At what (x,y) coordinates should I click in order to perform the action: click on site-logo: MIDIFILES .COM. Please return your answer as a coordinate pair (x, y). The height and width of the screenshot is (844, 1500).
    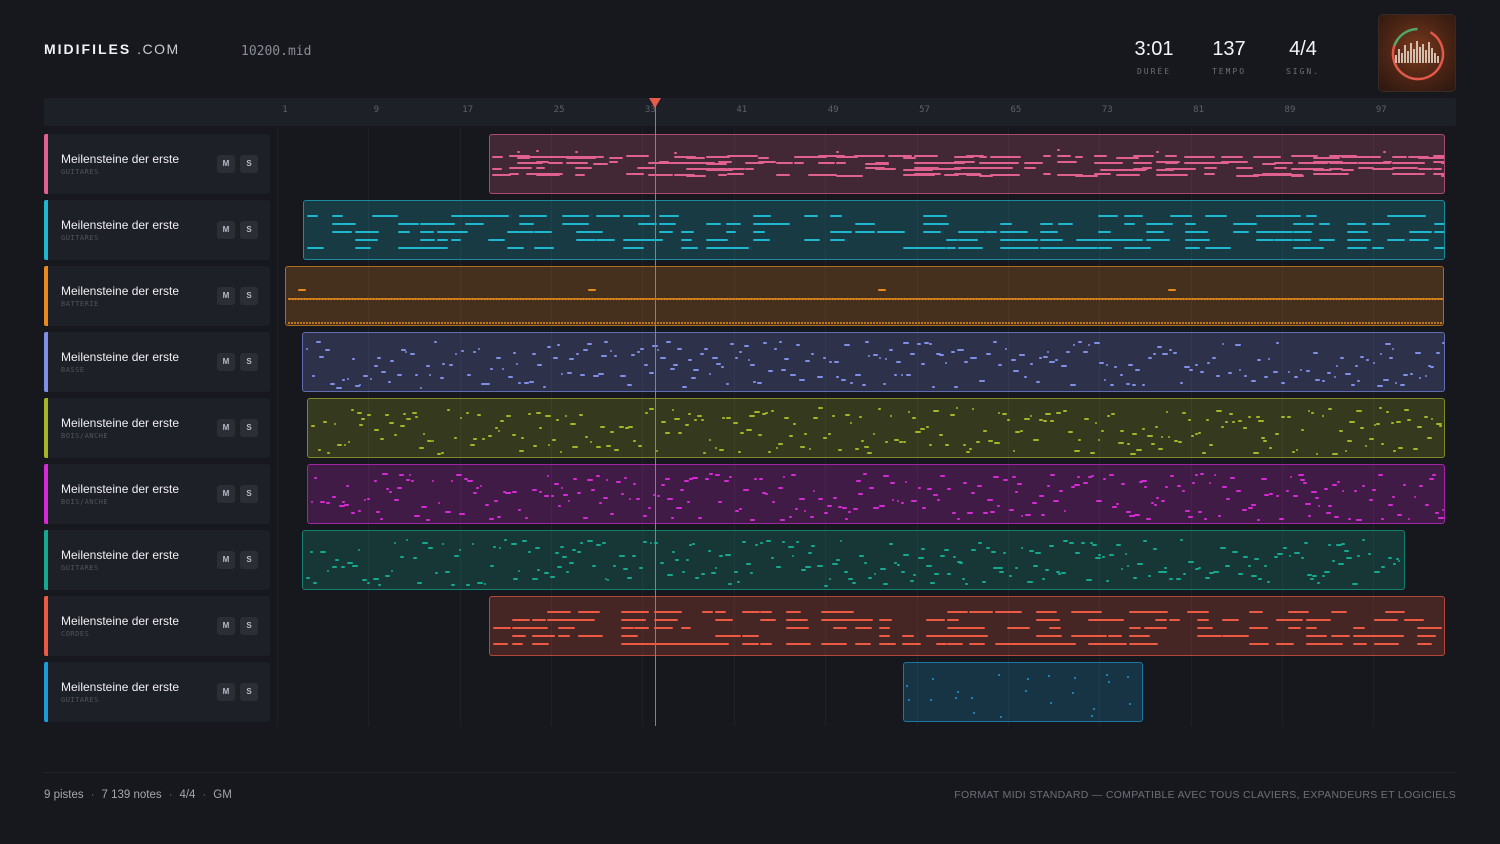
    Looking at the image, I should click on (112, 49).